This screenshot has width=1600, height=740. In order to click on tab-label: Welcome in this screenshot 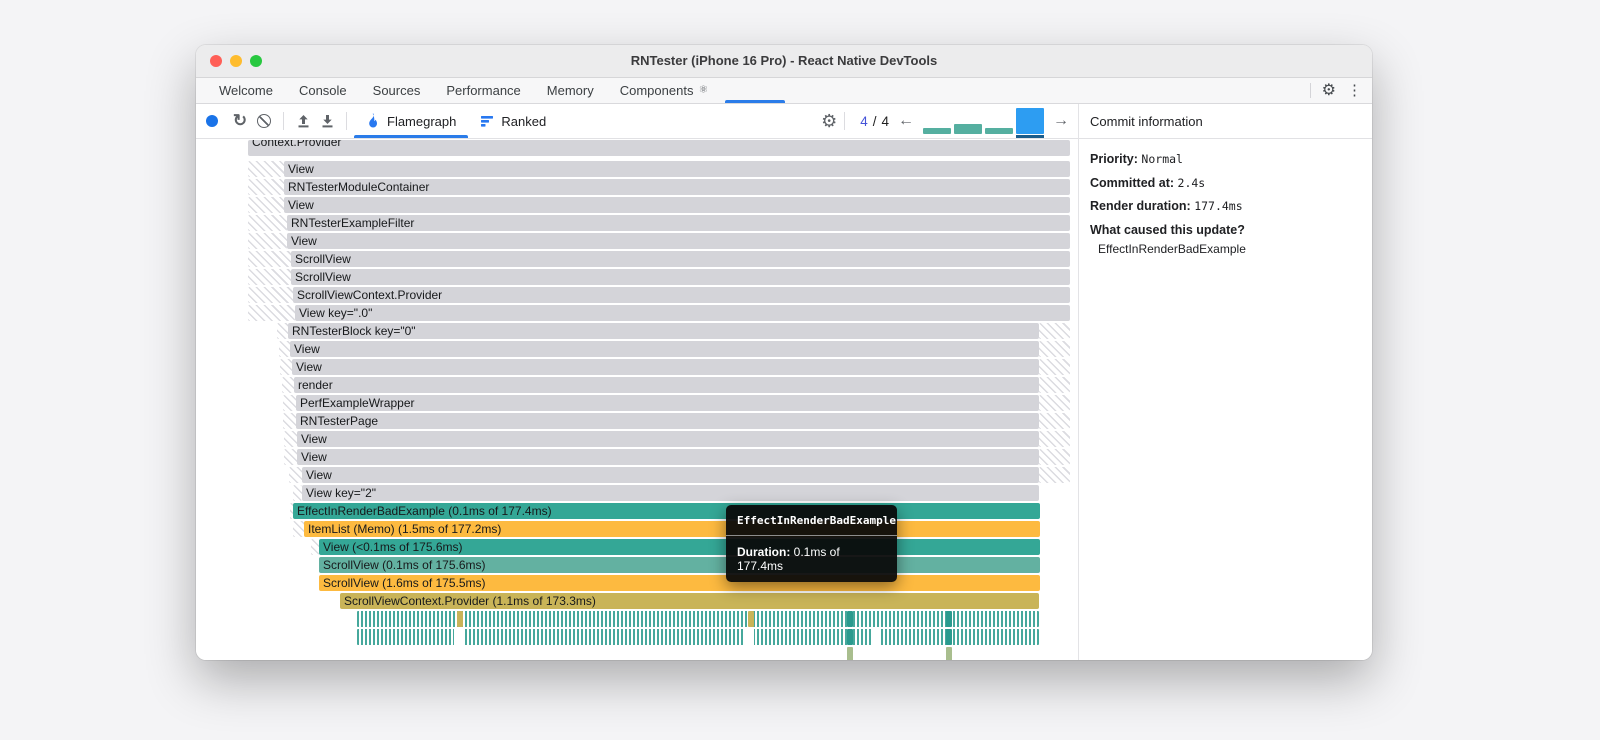, I will do `click(246, 90)`.